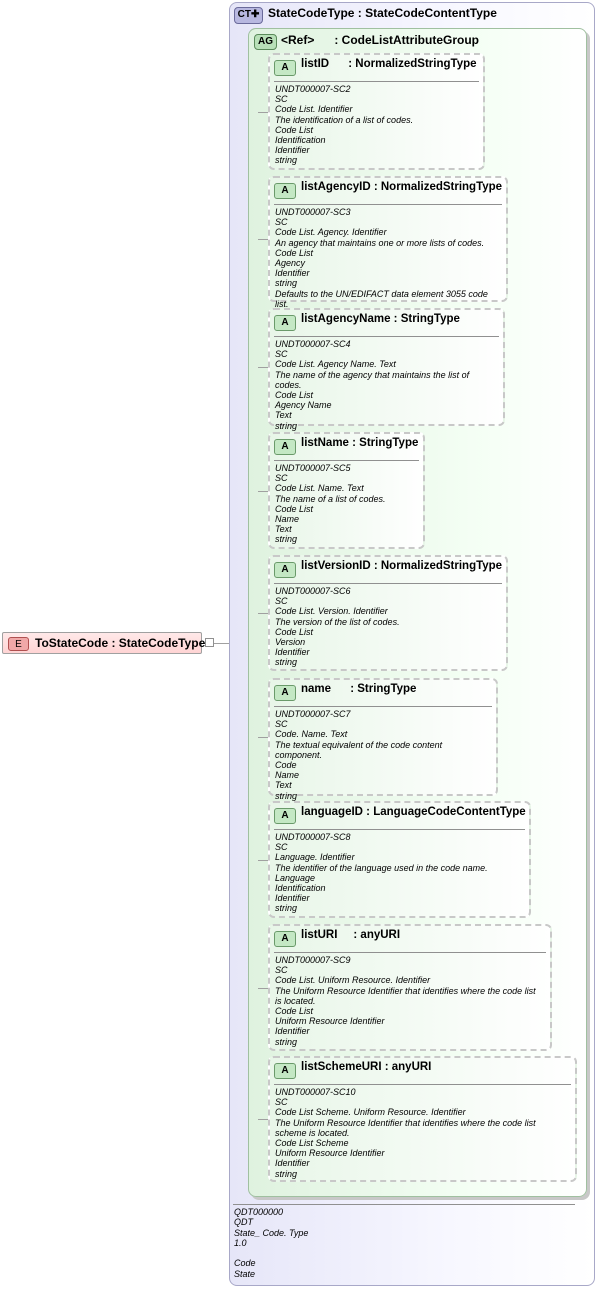 This screenshot has height=1289, width=598. What do you see at coordinates (209, 642) in the screenshot?
I see `collapse-toggle-icon` at bounding box center [209, 642].